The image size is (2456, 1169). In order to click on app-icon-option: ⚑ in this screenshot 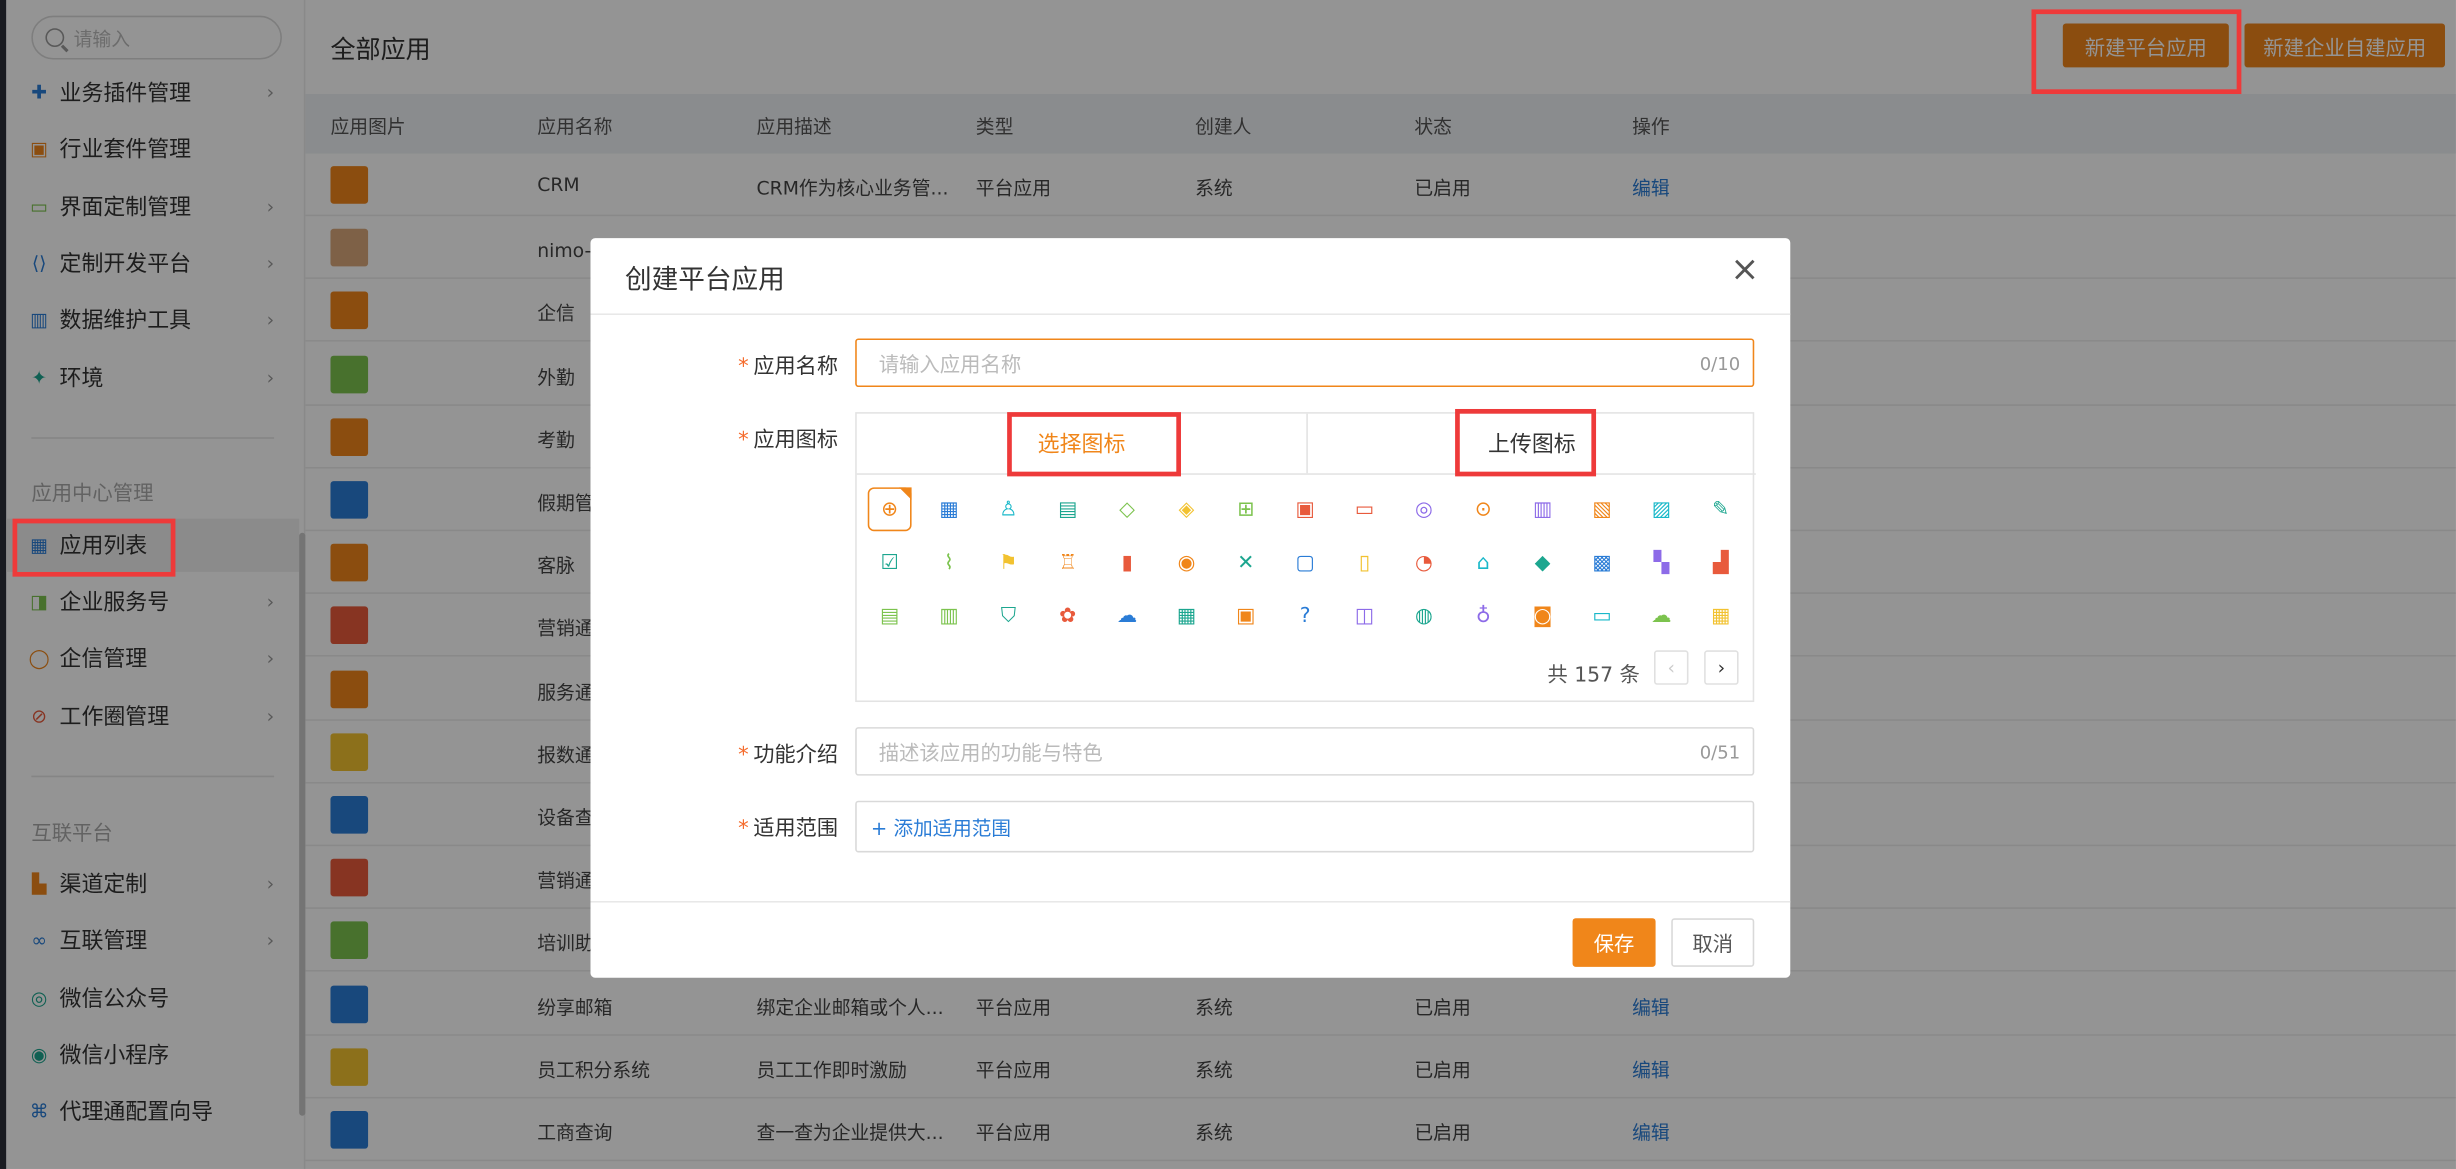, I will do `click(1008, 563)`.